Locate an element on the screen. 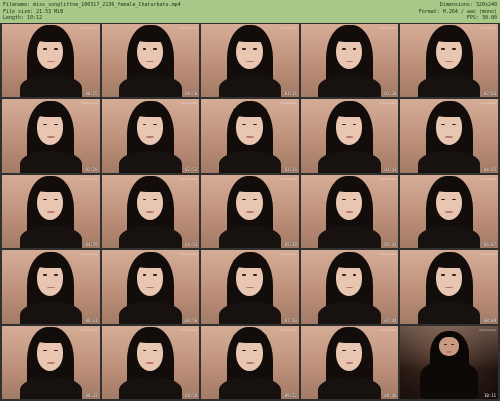 Image resolution: width=500 pixels, height=401 pixels. frame-timestamp: 07:44 is located at coordinates (390, 320).